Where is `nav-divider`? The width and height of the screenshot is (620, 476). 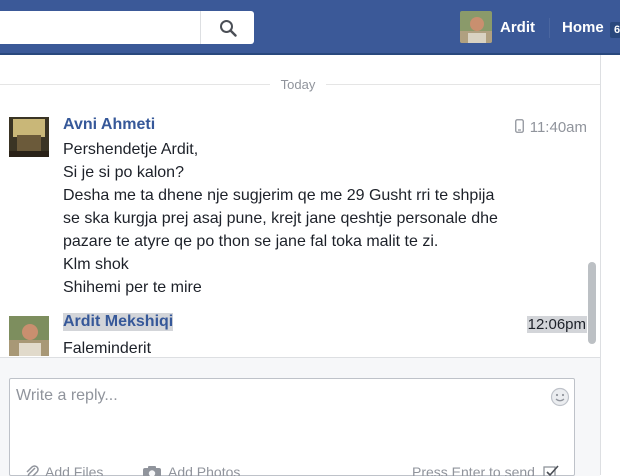 nav-divider is located at coordinates (549, 28).